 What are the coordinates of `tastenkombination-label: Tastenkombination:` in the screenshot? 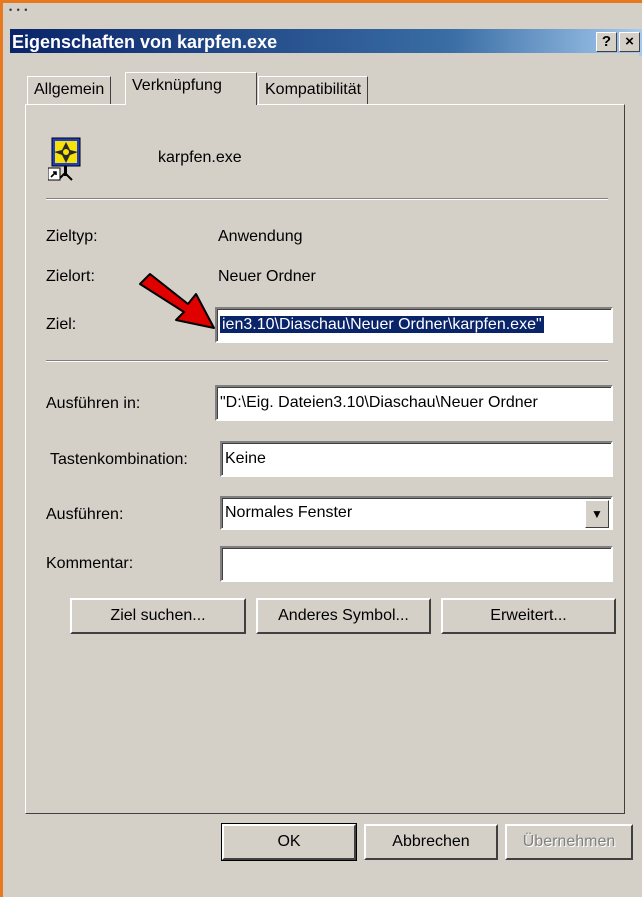 It's located at (119, 459).